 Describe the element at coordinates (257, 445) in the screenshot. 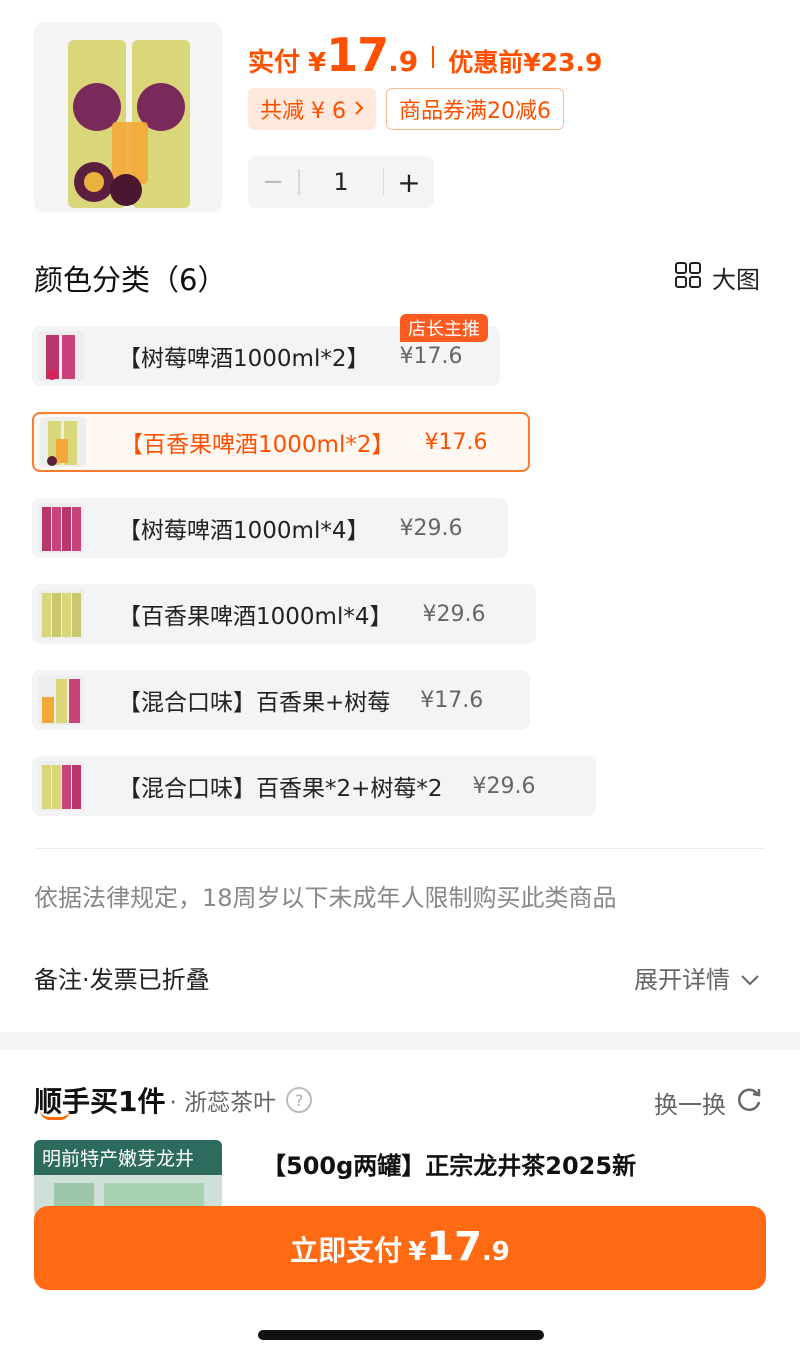

I see `variant-name: 【百香果啤酒1000ml*2】` at that location.